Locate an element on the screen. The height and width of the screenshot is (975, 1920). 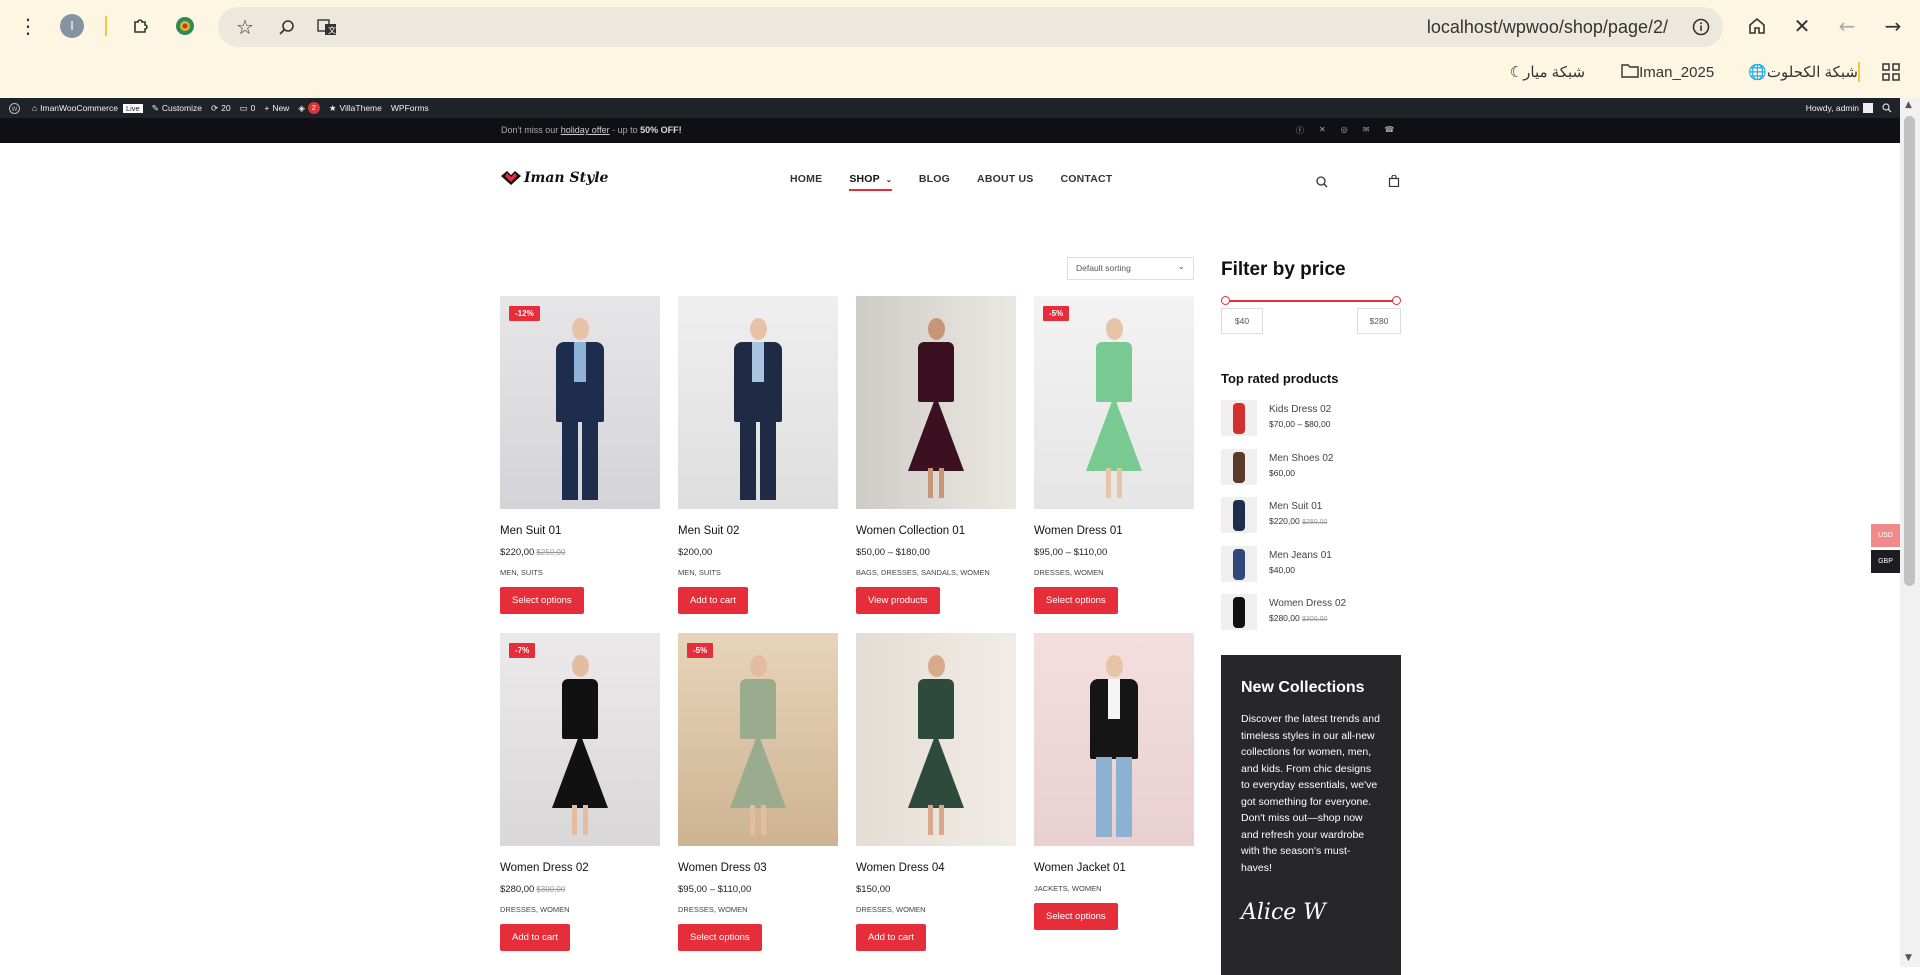
product-title: Women Dress 03 is located at coordinates (758, 868).